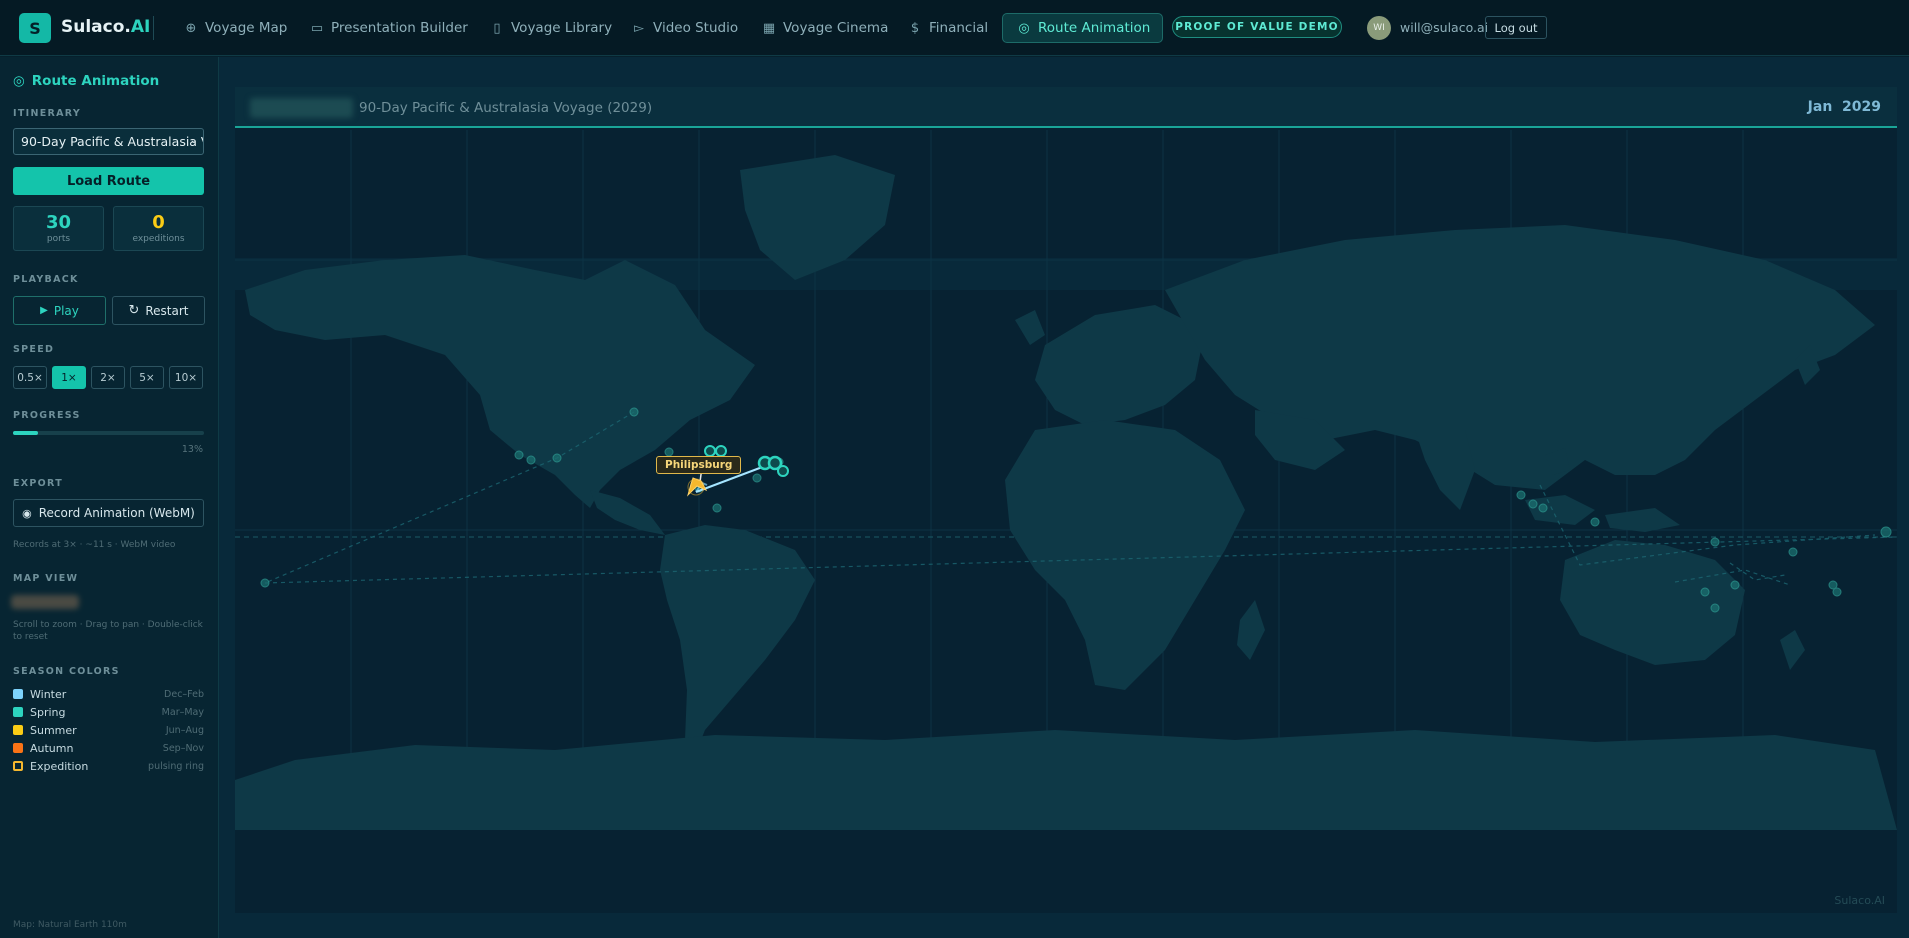 The height and width of the screenshot is (938, 1909). I want to click on season-winter: Winter Dec–Feb, so click(108, 694).